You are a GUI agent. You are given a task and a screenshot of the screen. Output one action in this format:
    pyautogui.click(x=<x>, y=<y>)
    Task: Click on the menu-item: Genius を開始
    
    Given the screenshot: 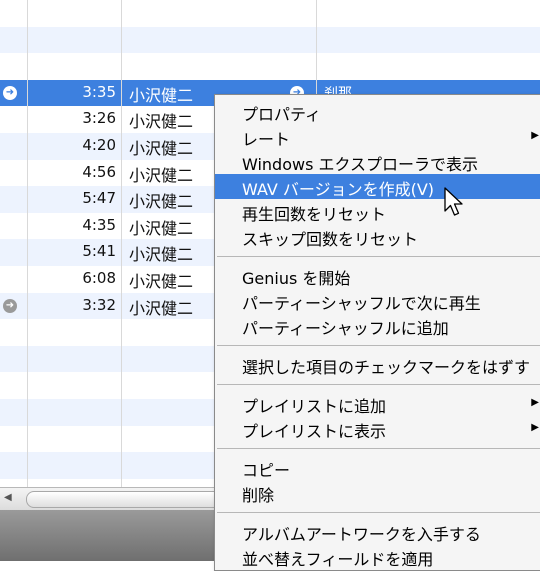 What is the action you would take?
    pyautogui.click(x=377, y=275)
    